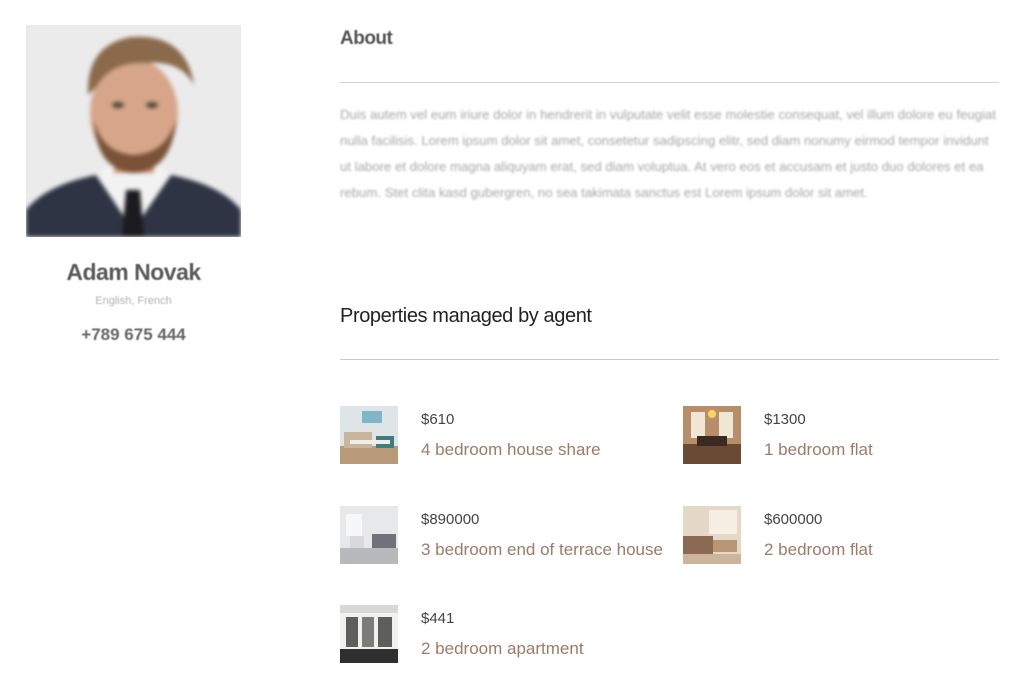 The width and height of the screenshot is (1026, 693). I want to click on property-item: $890000 3 bedroom end of terrace house, so click(501, 536).